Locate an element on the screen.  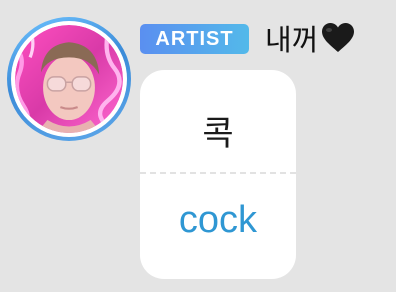
avatar-border is located at coordinates (69, 79).